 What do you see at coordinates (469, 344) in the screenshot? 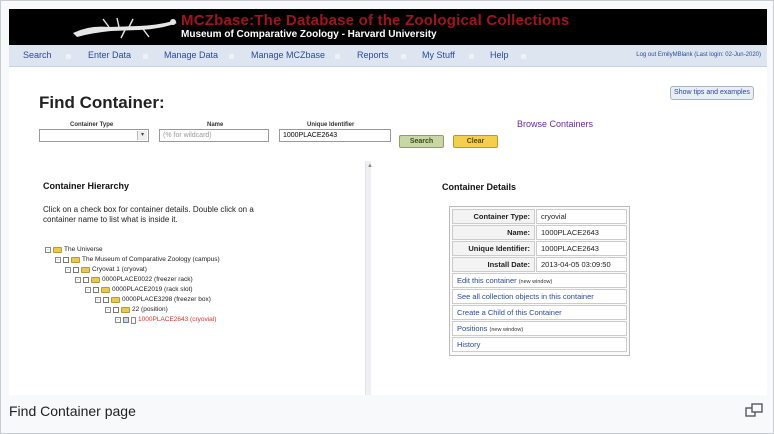
I see `history-label: History` at bounding box center [469, 344].